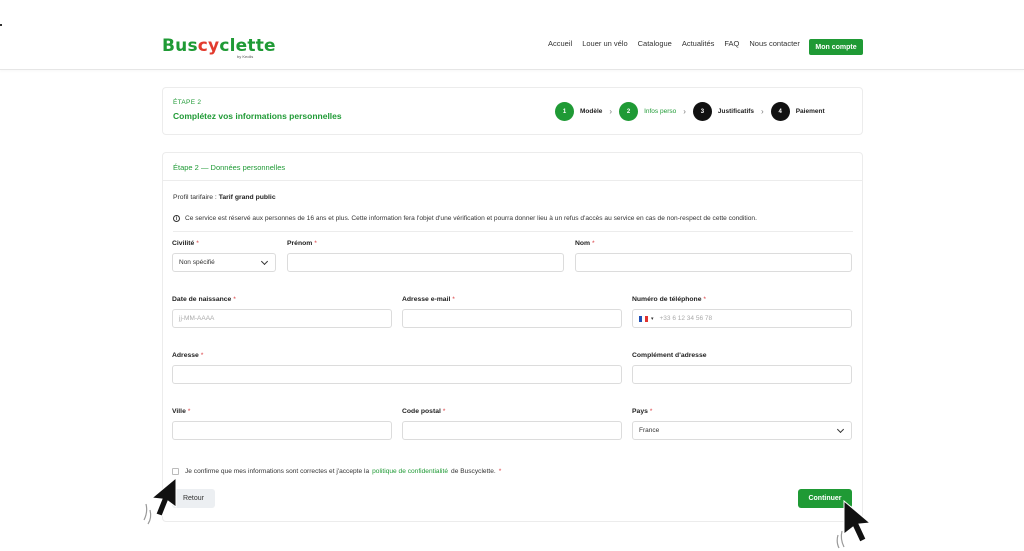  I want to click on my-account-button: Mon compte, so click(836, 47).